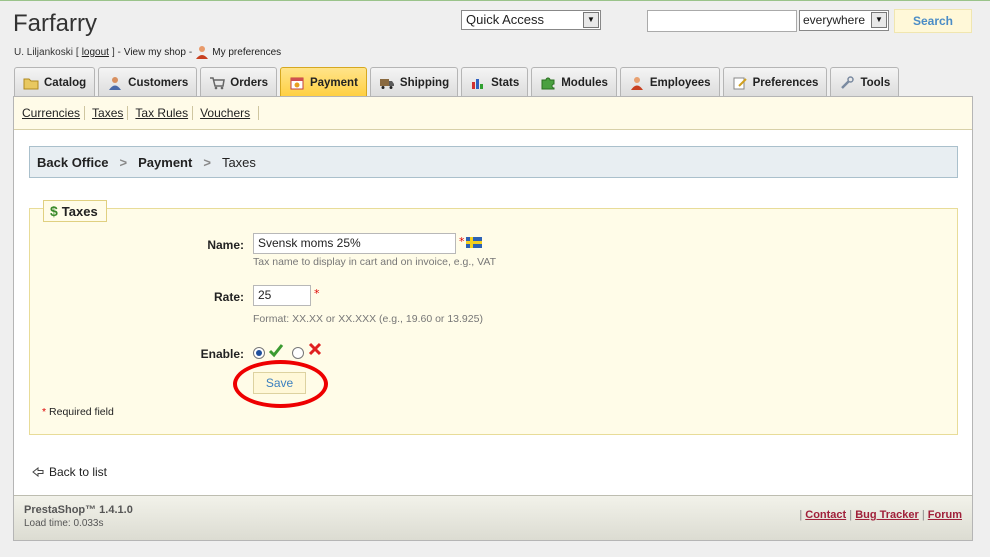 The image size is (990, 557). What do you see at coordinates (636, 83) in the screenshot?
I see `employee-icon` at bounding box center [636, 83].